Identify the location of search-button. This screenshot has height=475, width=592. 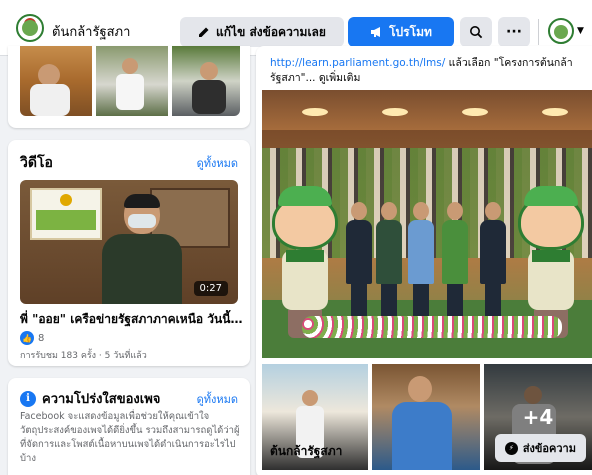
(476, 32).